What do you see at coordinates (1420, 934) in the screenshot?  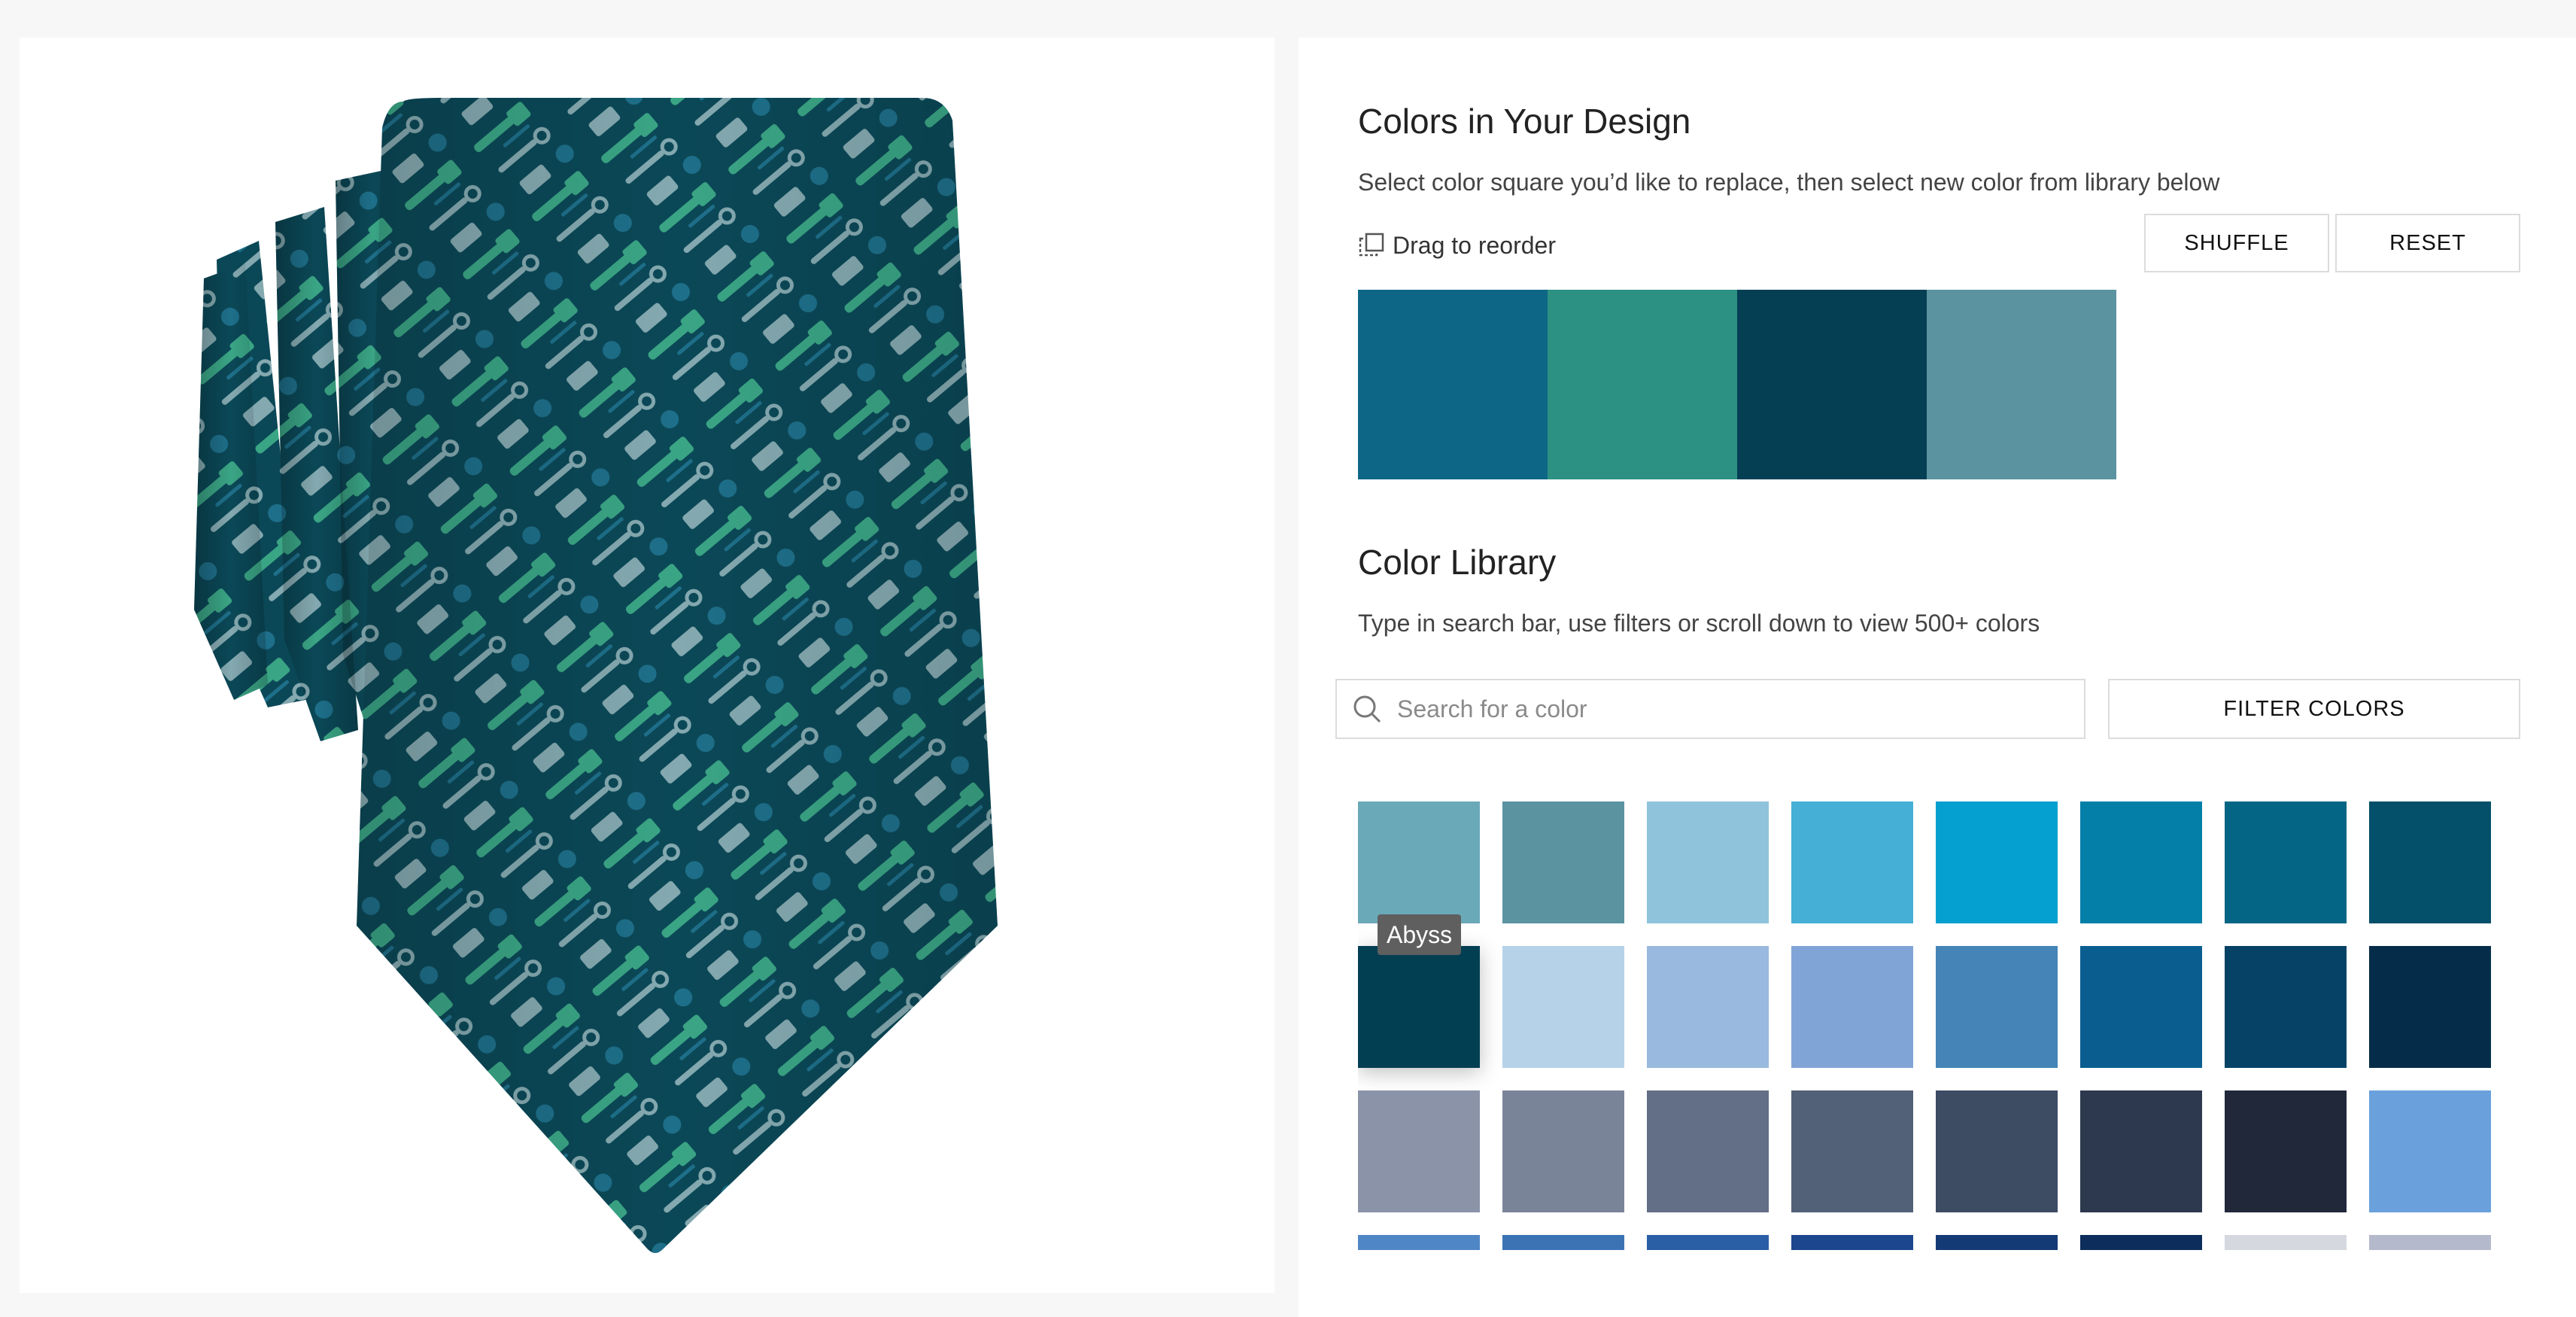 I see `color-name-tooltip: Abyss` at bounding box center [1420, 934].